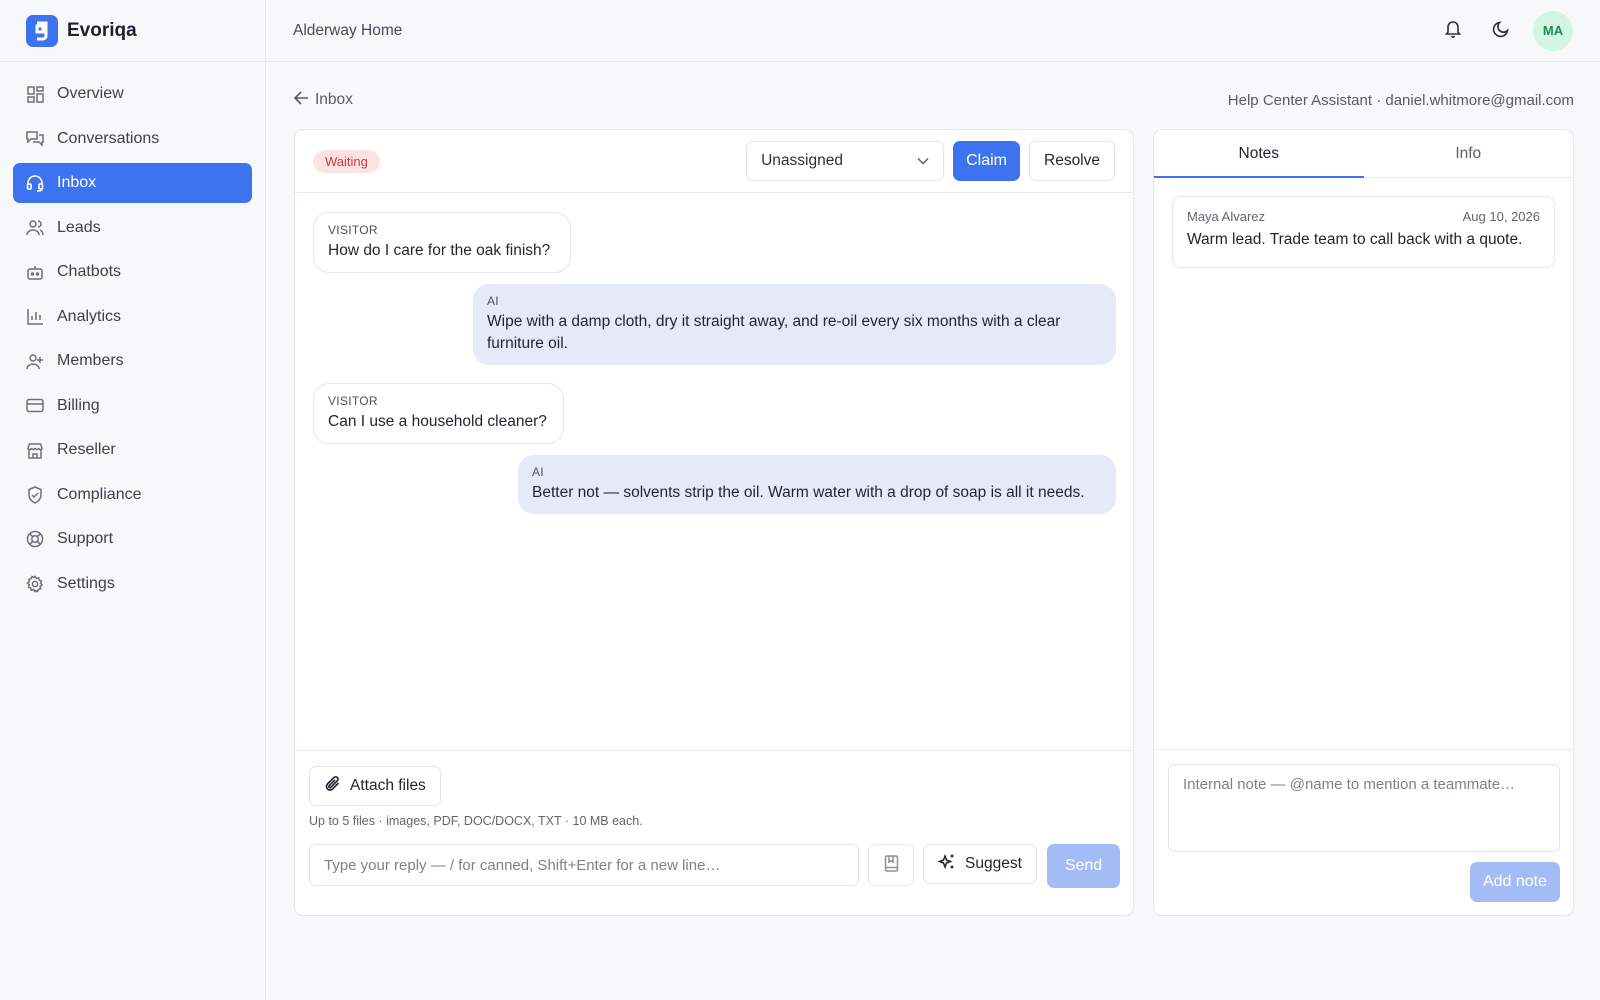  I want to click on message-text: How do I care for the oak finish?, so click(439, 250).